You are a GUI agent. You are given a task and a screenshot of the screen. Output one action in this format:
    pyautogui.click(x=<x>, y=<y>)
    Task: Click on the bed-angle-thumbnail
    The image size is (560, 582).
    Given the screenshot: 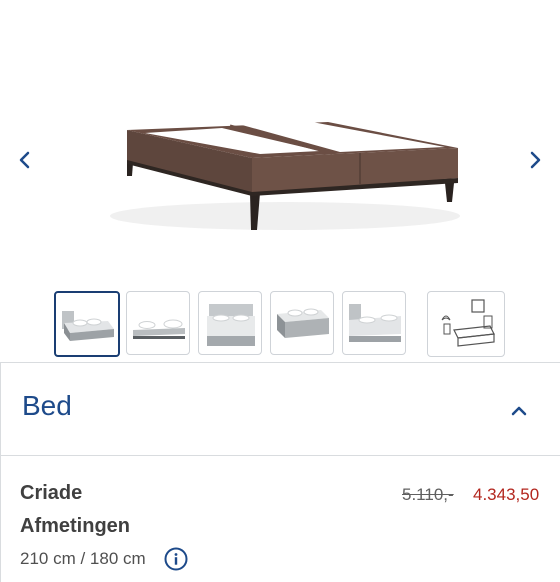 What is the action you would take?
    pyautogui.click(x=88, y=326)
    